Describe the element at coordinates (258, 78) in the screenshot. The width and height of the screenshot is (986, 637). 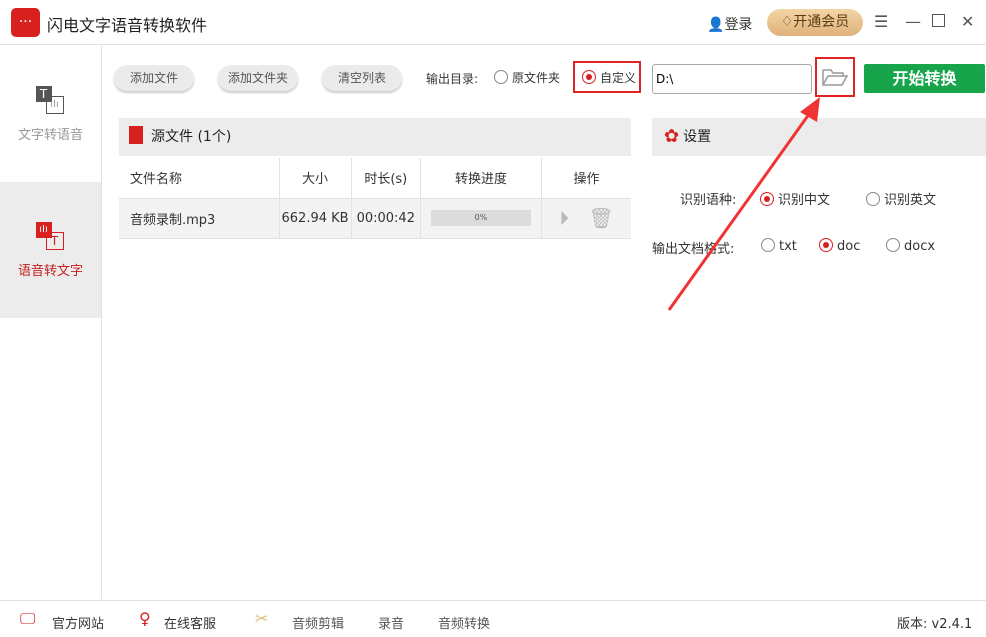
I see `add-folder-button: 添加文件夹` at that location.